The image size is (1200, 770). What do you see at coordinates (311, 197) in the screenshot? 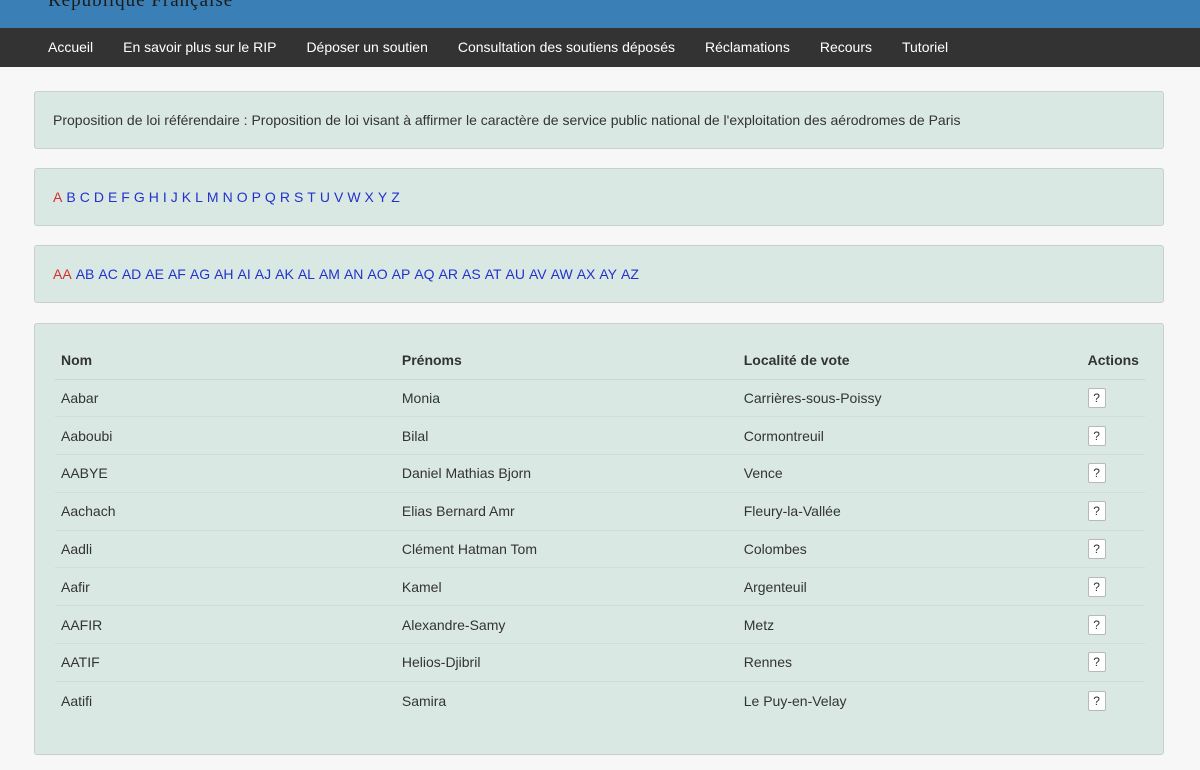
I see `letter-link-t: T` at bounding box center [311, 197].